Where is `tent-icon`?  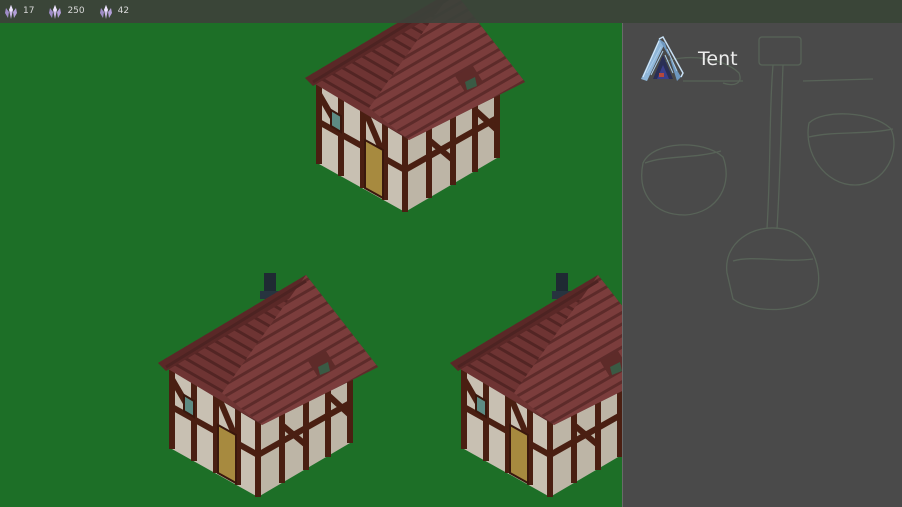 tent-icon is located at coordinates (662, 58).